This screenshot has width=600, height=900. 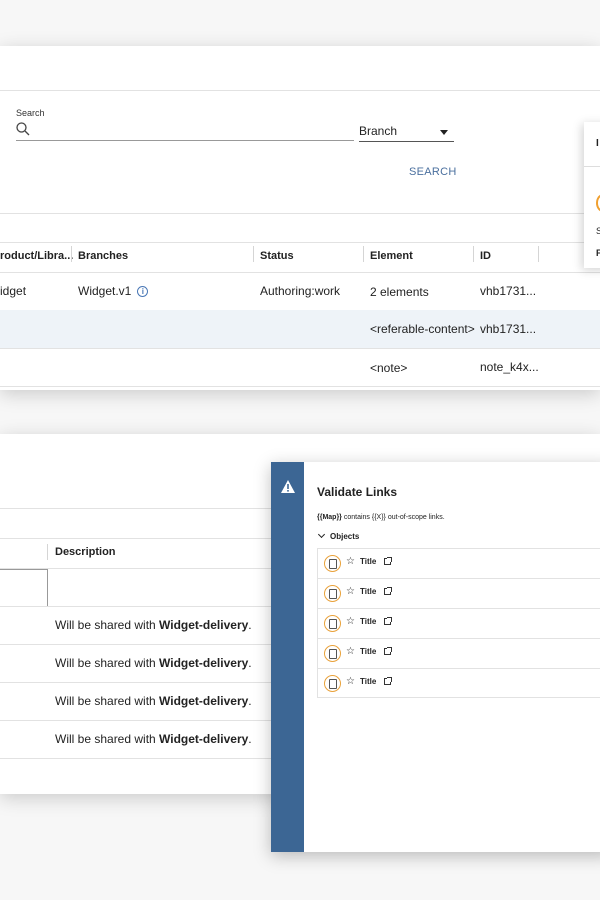 I want to click on table-cell: 2 elements, so click(x=399, y=292).